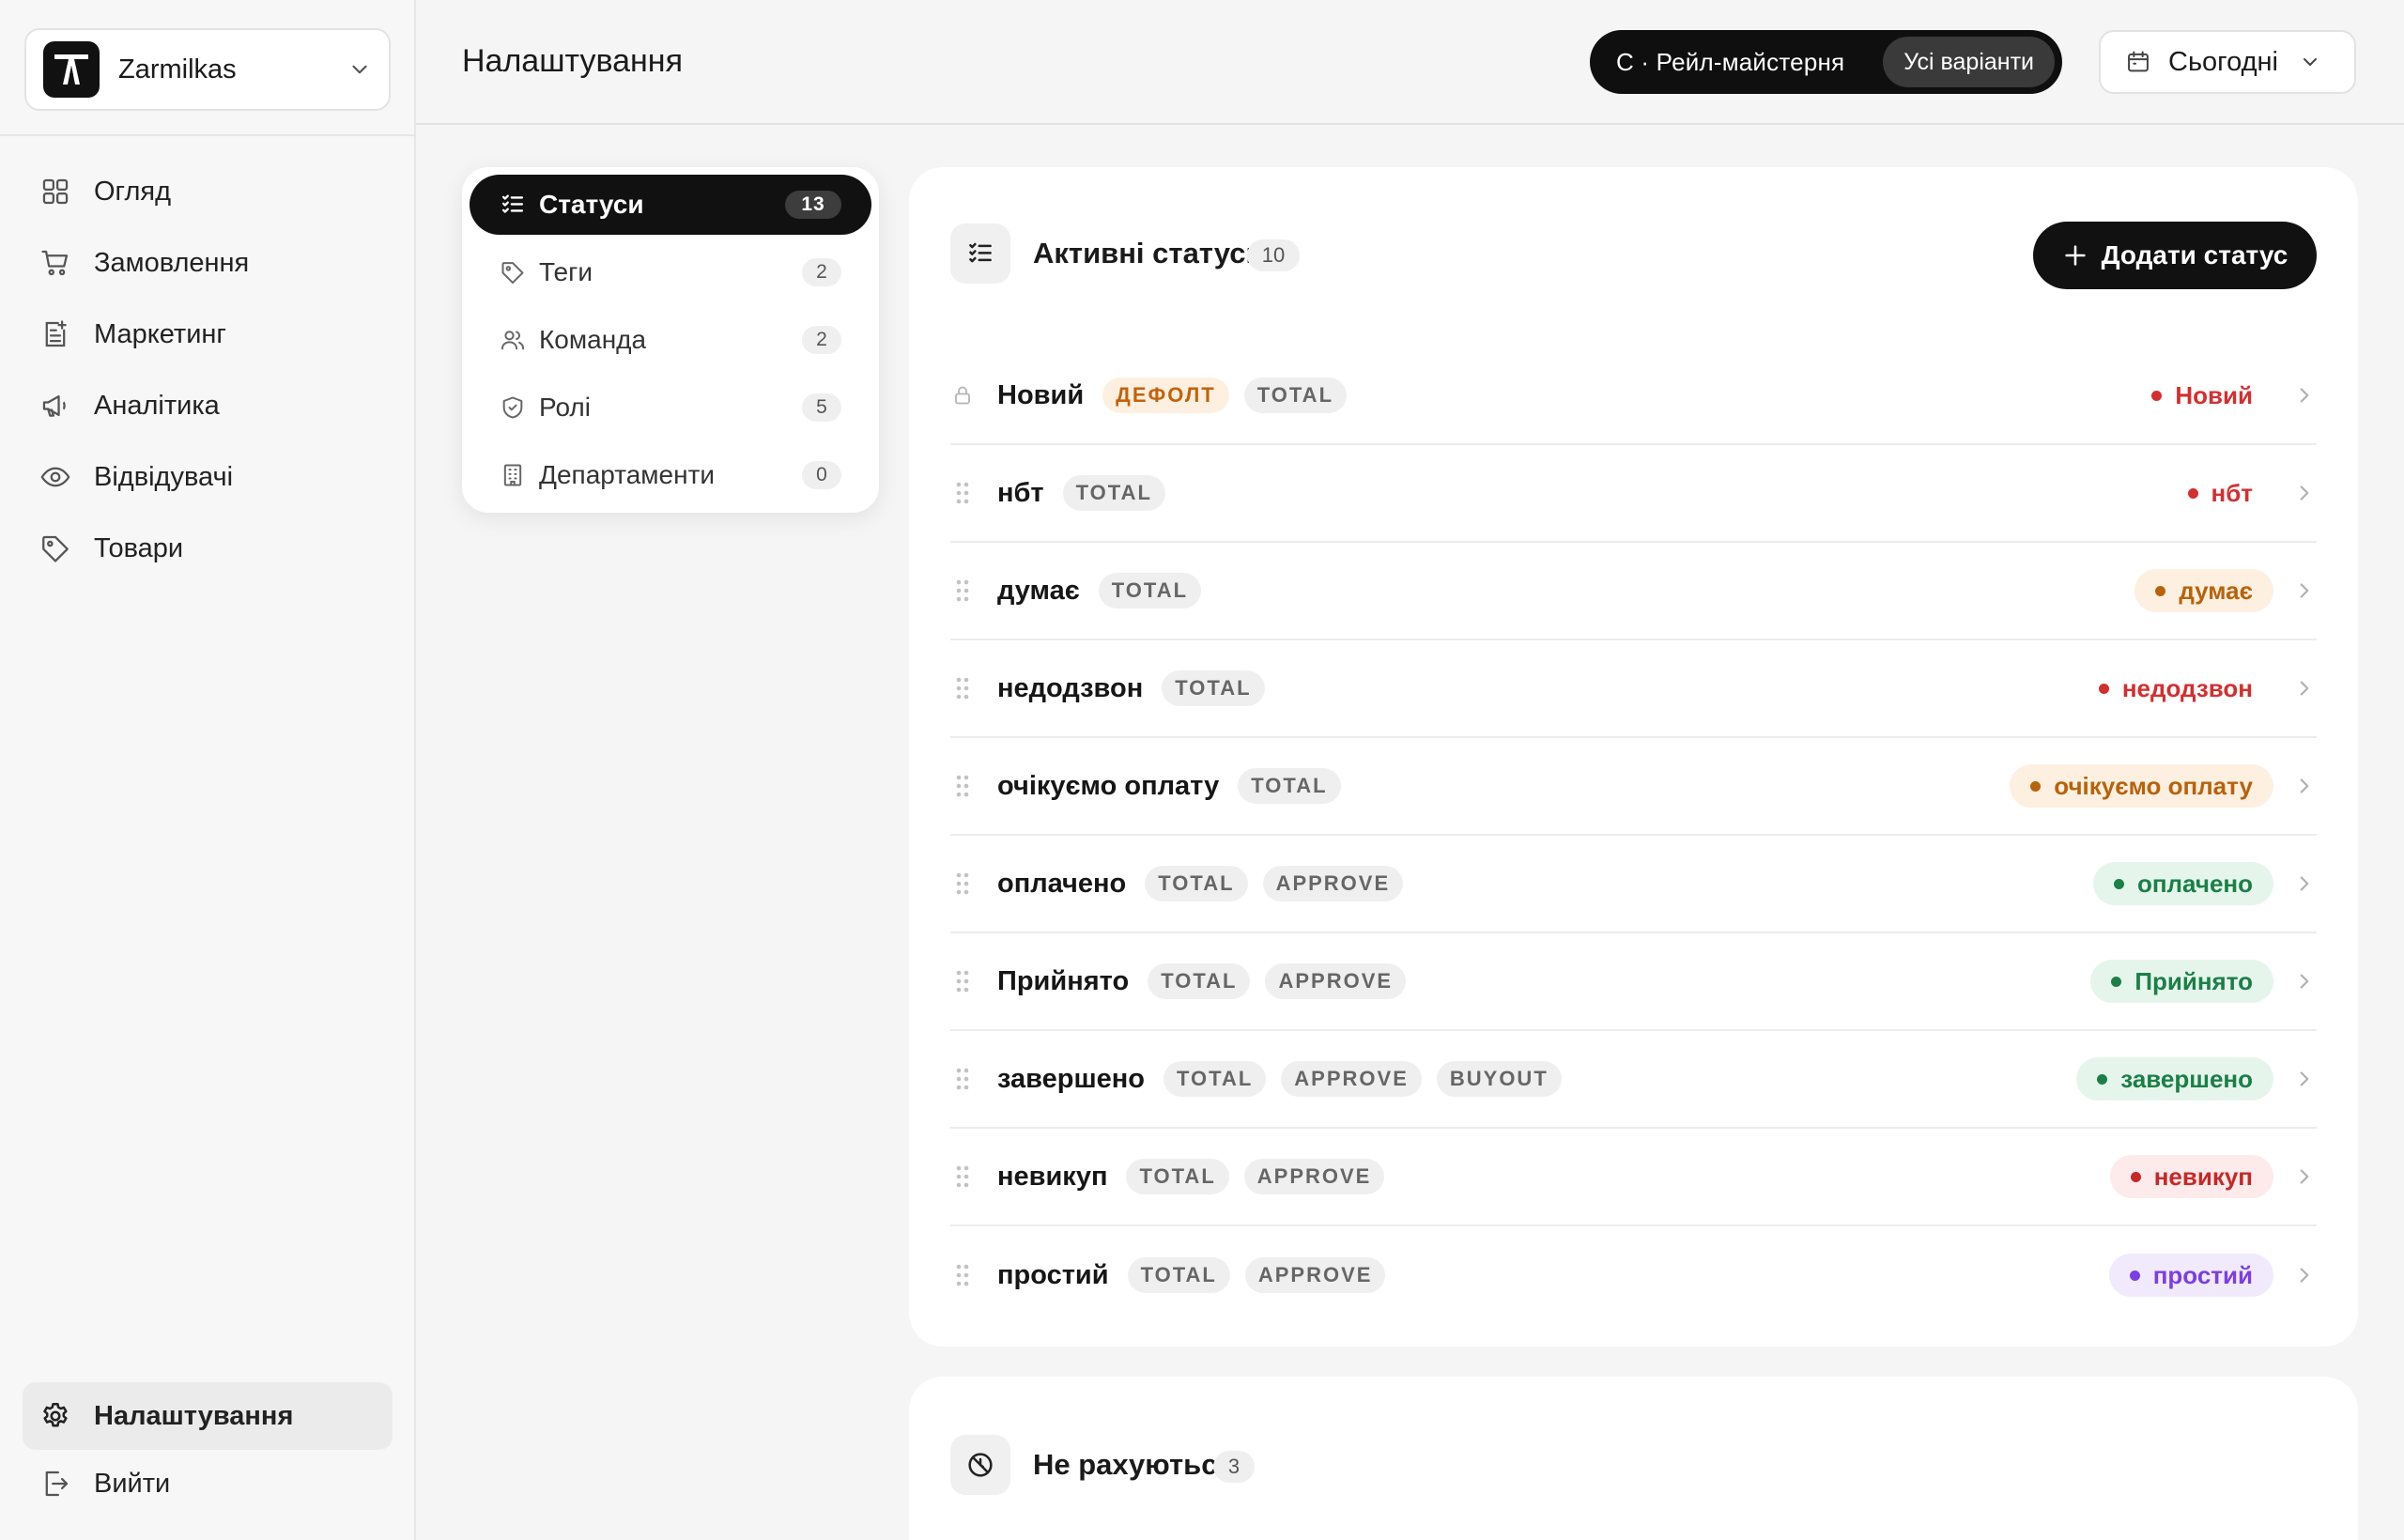 This screenshot has width=2404, height=1540. What do you see at coordinates (512, 475) in the screenshot?
I see `building-icon` at bounding box center [512, 475].